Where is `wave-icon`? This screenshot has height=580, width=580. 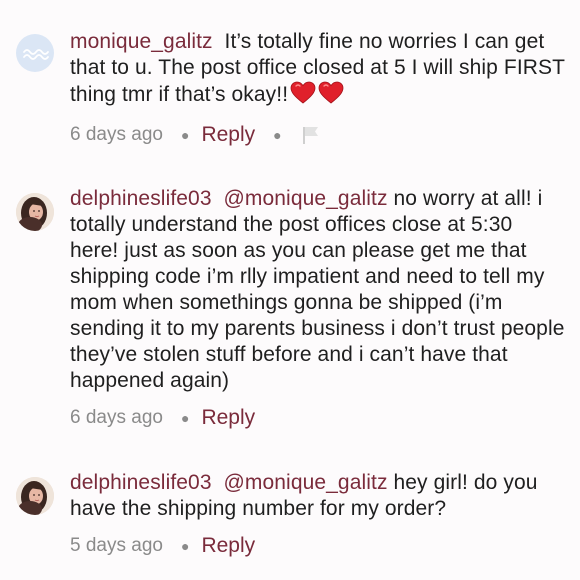 wave-icon is located at coordinates (36, 54).